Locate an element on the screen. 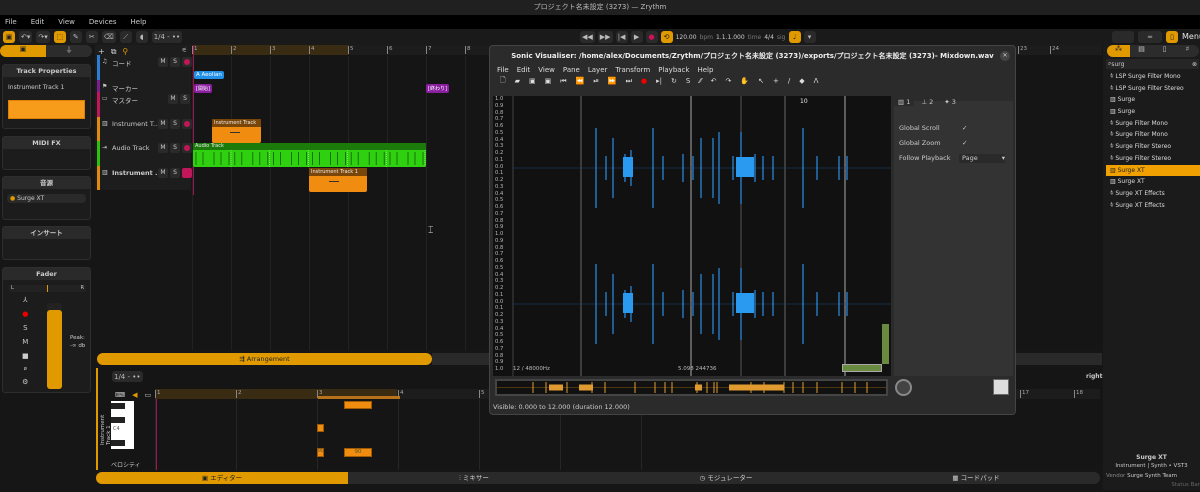  track-row: ▥ Instrument T... M S is located at coordinates (144, 129).